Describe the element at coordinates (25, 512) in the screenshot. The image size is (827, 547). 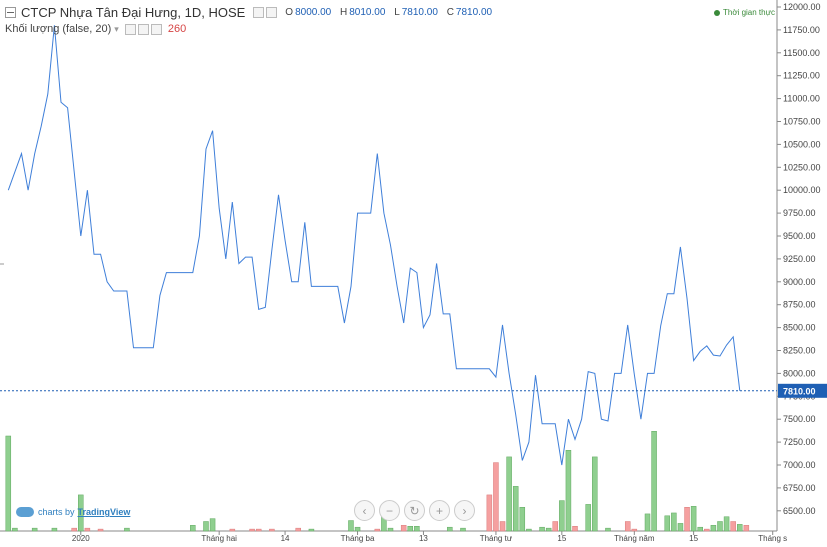
I see `tradingview-logo-icon` at that location.